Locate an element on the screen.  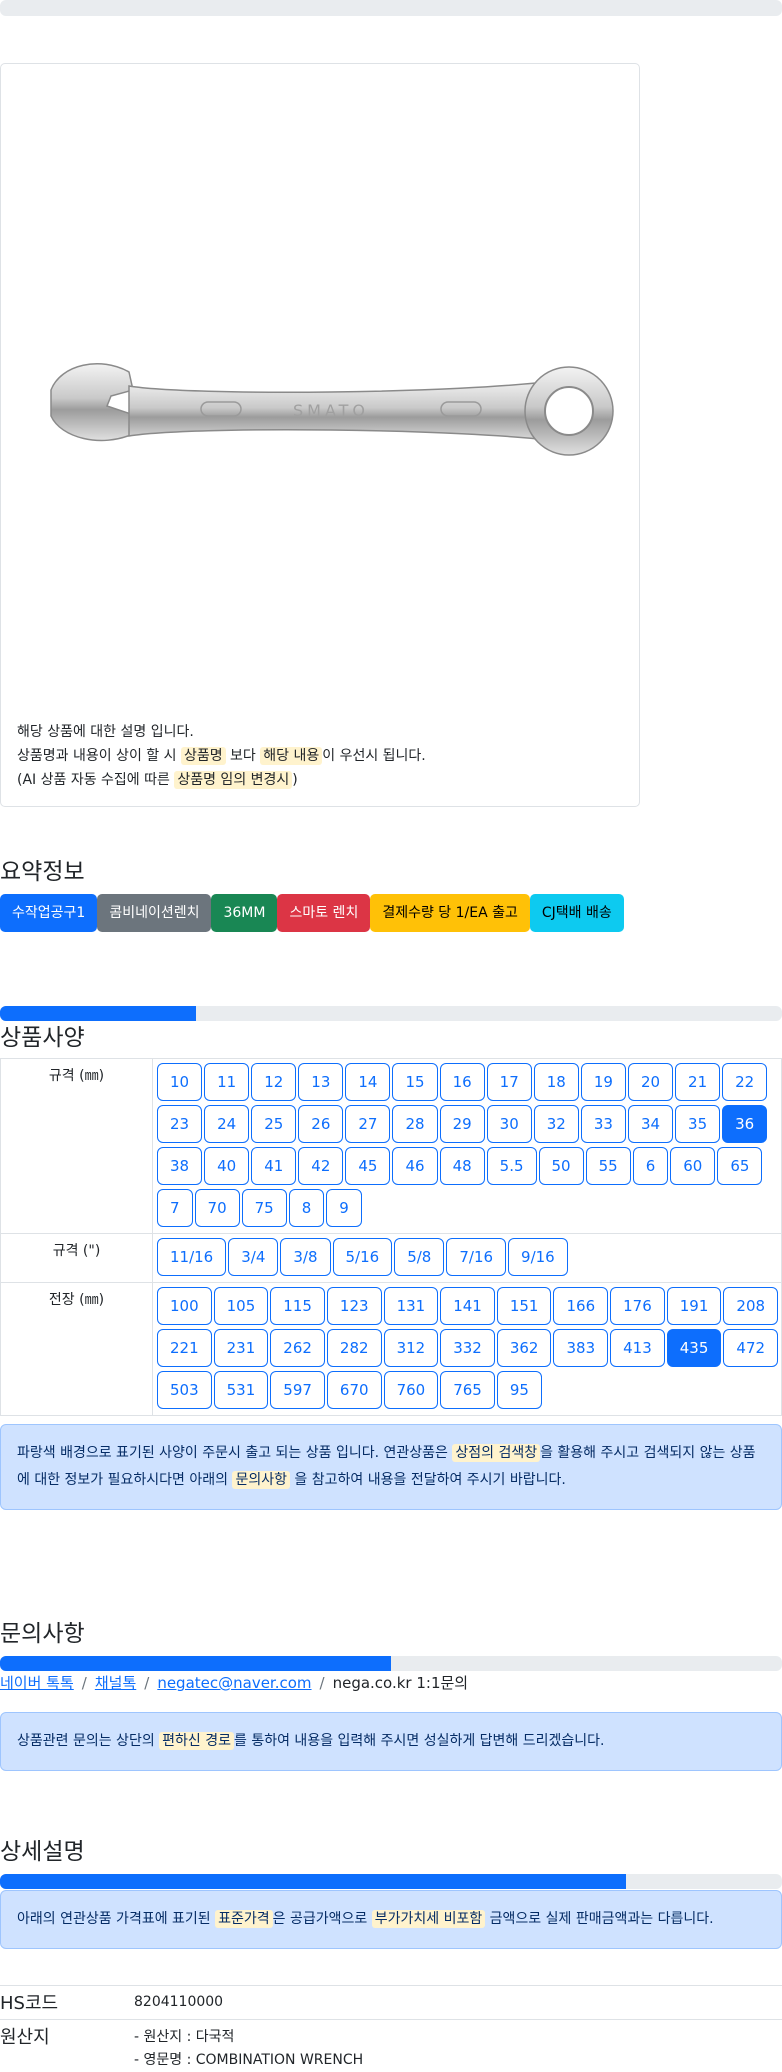
spec-option-button: 28 is located at coordinates (415, 1124).